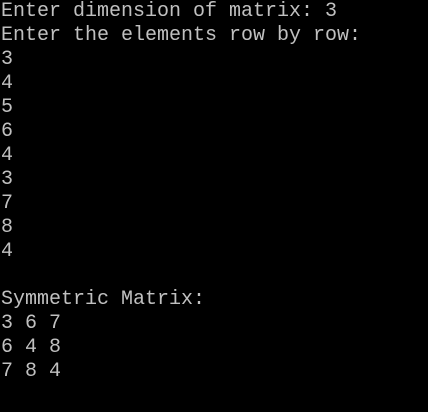 Image resolution: width=428 pixels, height=412 pixels. Describe the element at coordinates (103, 299) in the screenshot. I see `result-heading: Symmetric Matrix:` at that location.